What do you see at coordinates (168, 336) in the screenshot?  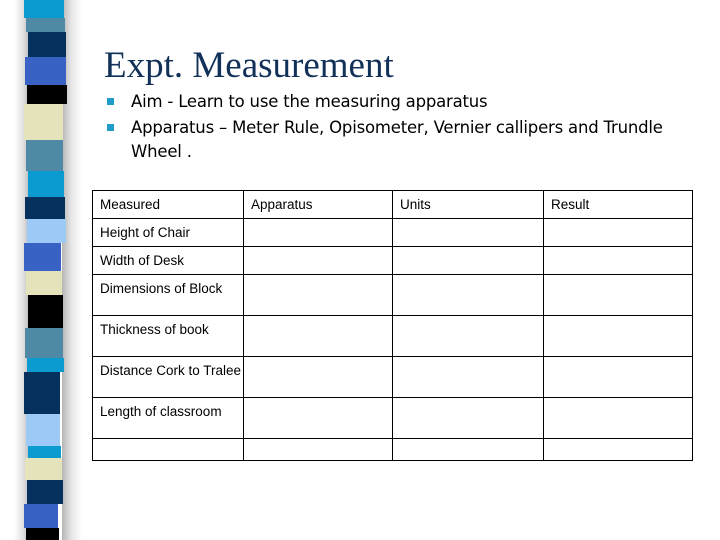 I see `cell-measured: Thickness of book` at bounding box center [168, 336].